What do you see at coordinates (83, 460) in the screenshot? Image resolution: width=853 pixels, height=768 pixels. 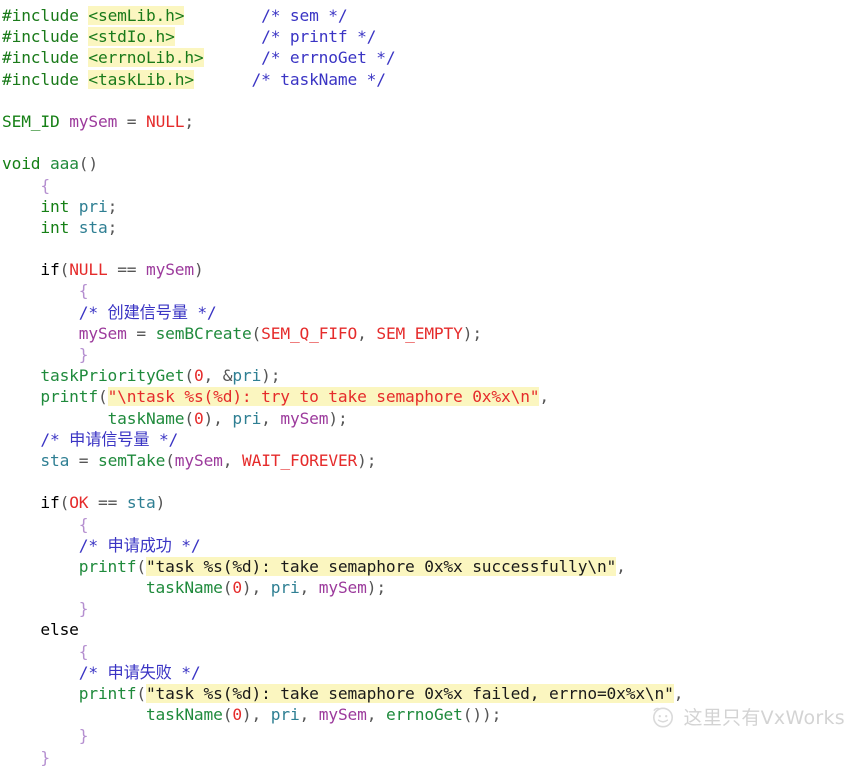 I see `token-assign: =` at bounding box center [83, 460].